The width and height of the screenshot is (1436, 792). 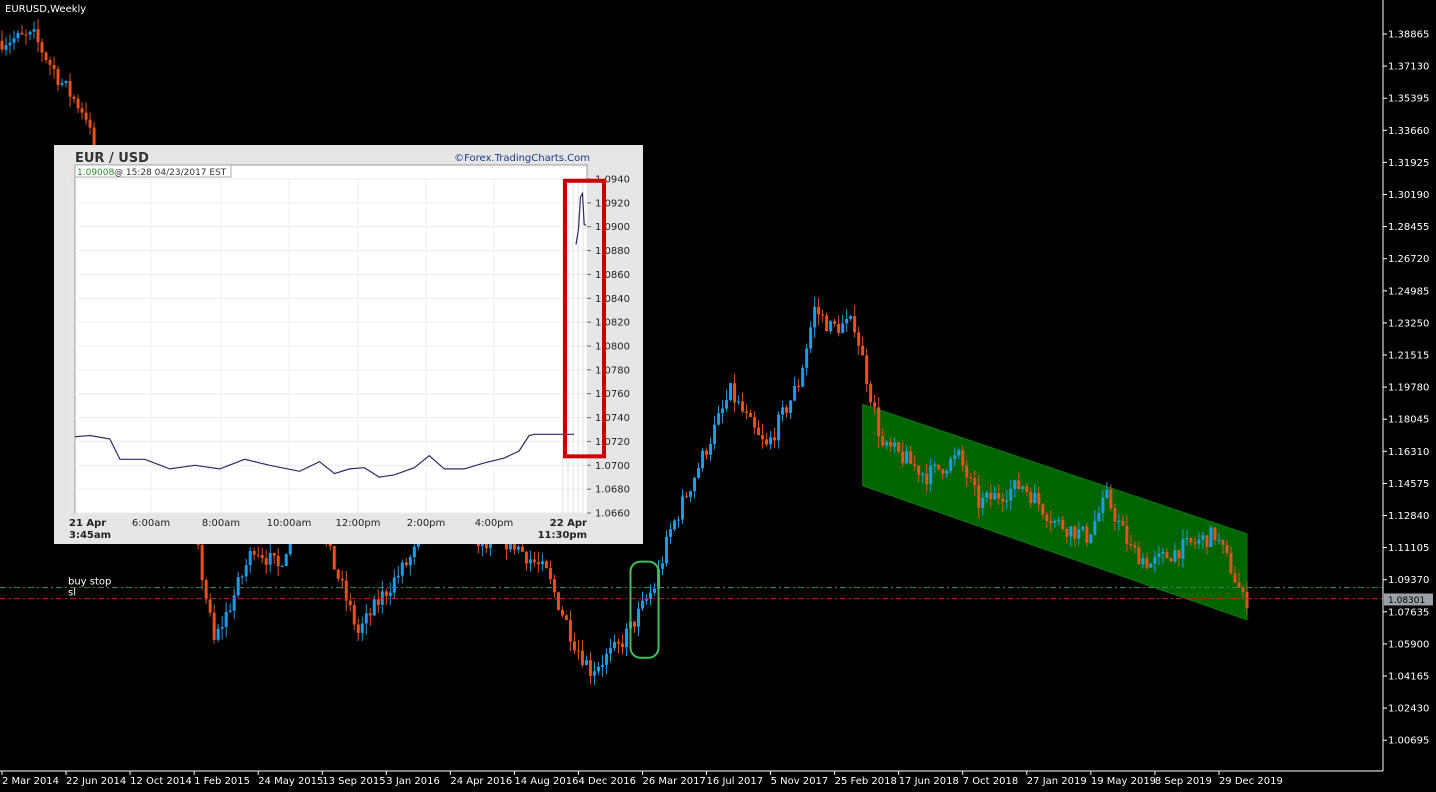 What do you see at coordinates (674, 781) in the screenshot?
I see `date-tick-label: 26 Mar 2017` at bounding box center [674, 781].